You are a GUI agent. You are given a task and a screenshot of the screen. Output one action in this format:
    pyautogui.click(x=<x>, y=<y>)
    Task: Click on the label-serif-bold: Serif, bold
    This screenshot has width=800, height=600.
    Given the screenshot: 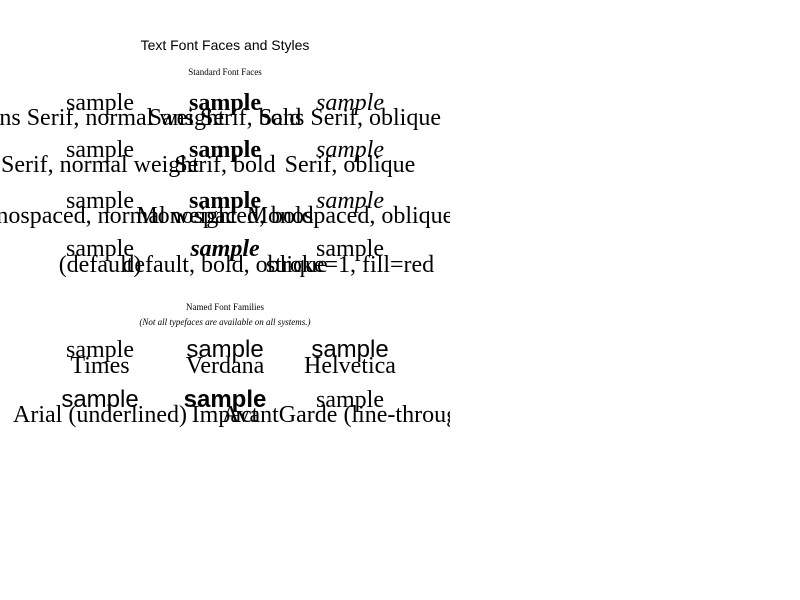 What is the action you would take?
    pyautogui.click(x=224, y=165)
    